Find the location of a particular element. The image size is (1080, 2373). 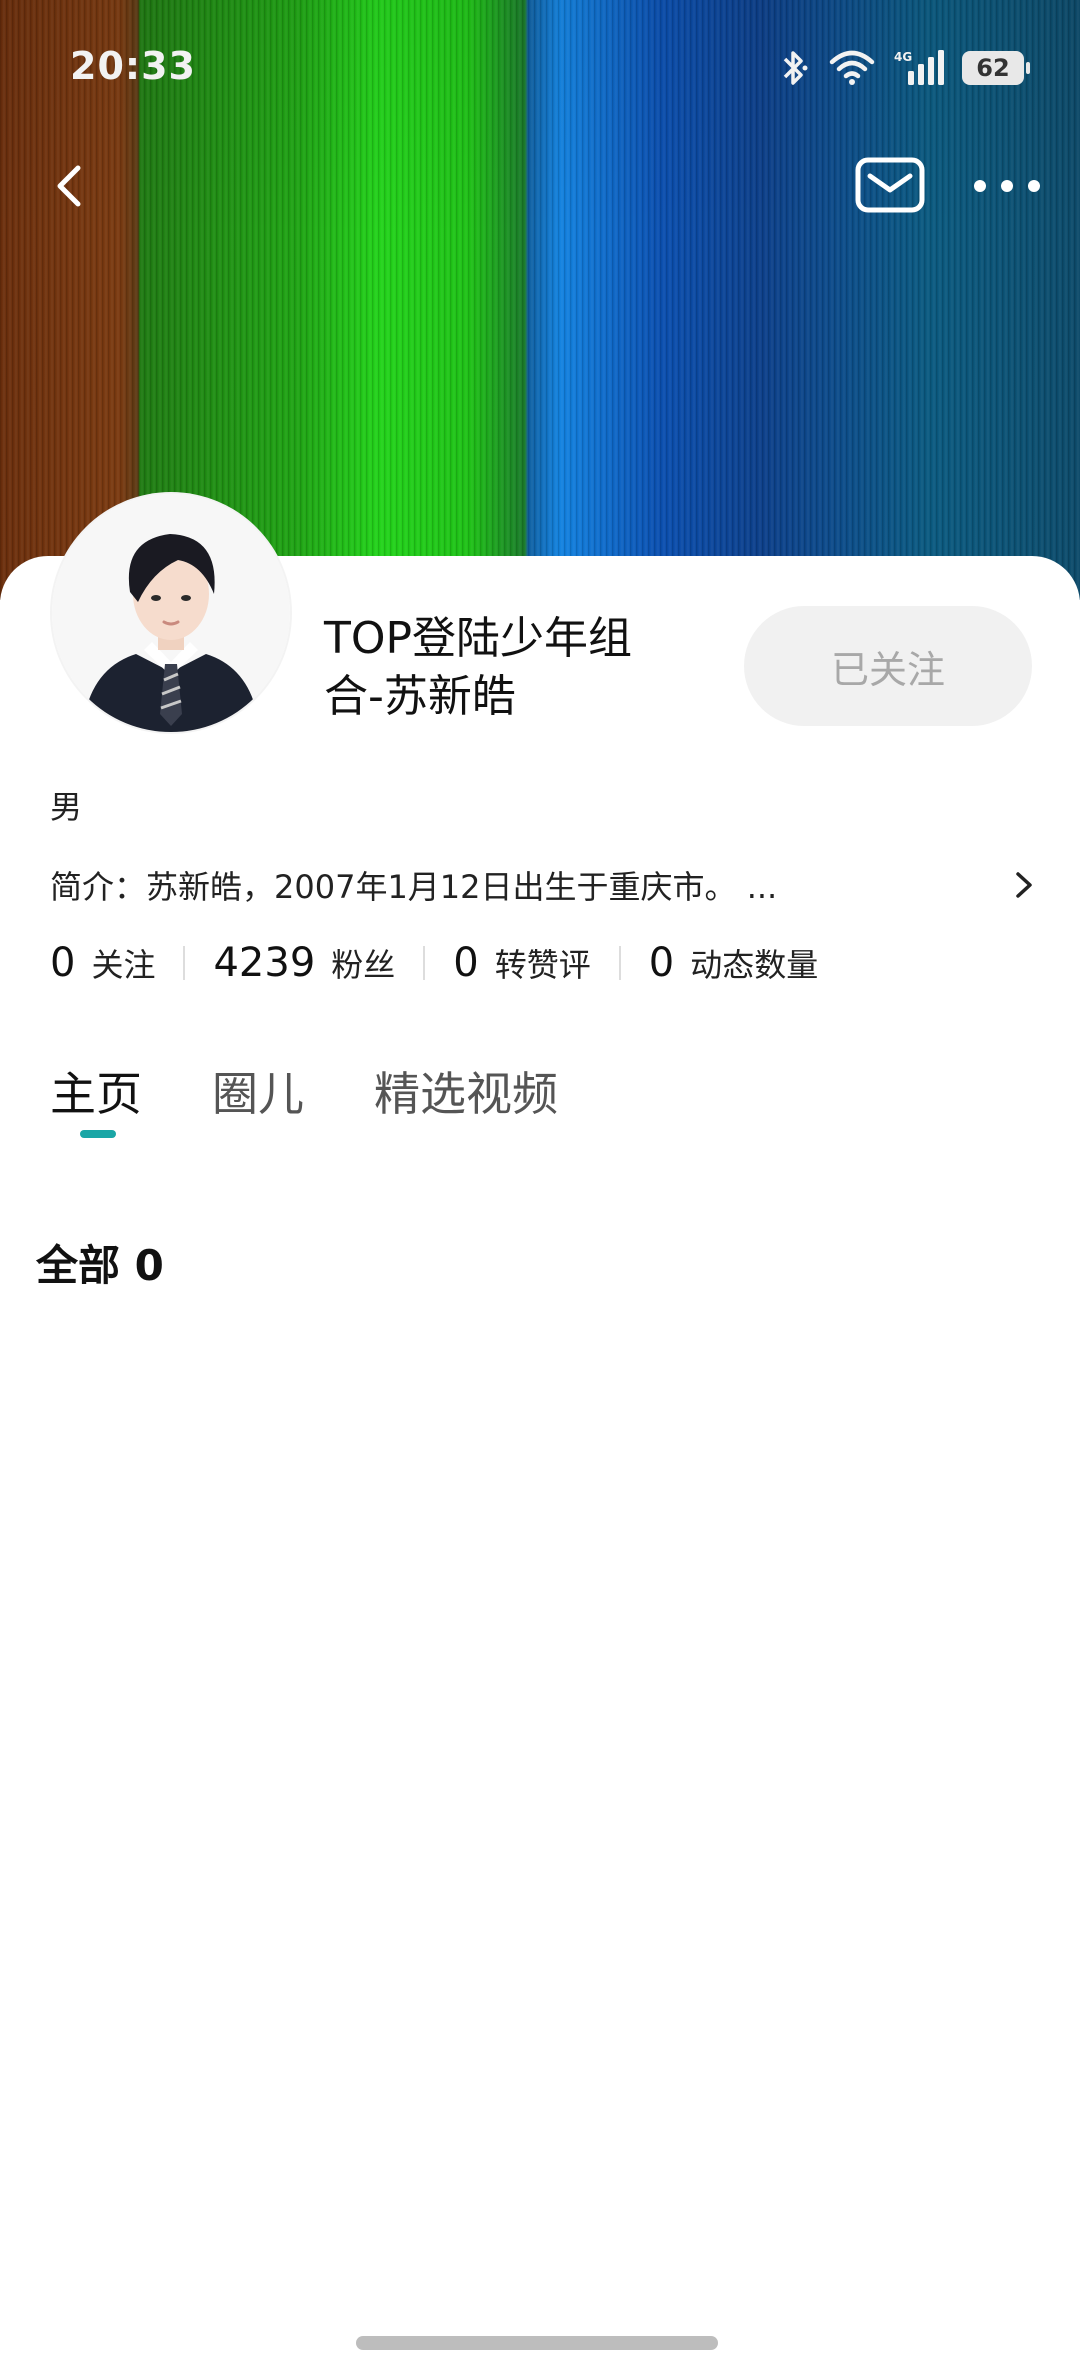

more-dots-icon is located at coordinates (1007, 186).